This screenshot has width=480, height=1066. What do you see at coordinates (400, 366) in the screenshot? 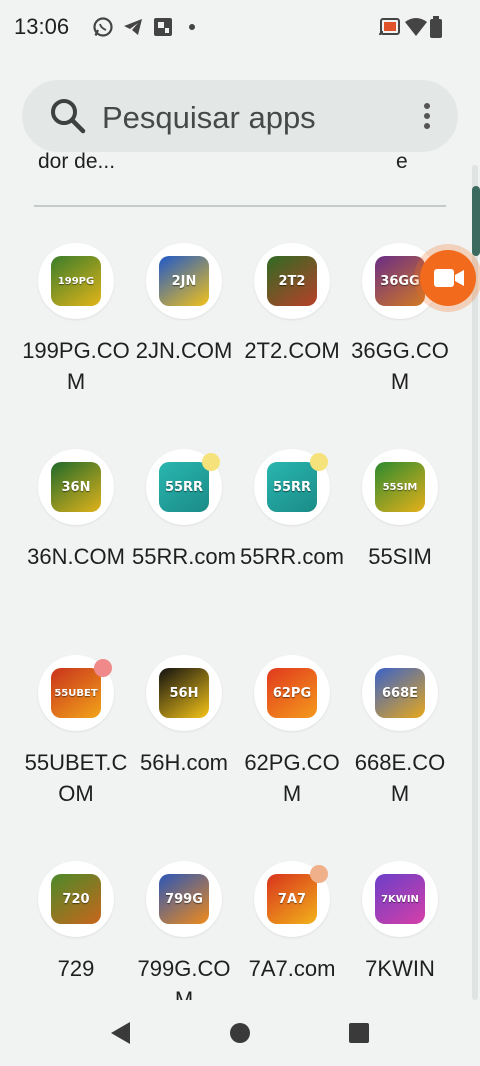
I see `app-label: 36GG.COM` at bounding box center [400, 366].